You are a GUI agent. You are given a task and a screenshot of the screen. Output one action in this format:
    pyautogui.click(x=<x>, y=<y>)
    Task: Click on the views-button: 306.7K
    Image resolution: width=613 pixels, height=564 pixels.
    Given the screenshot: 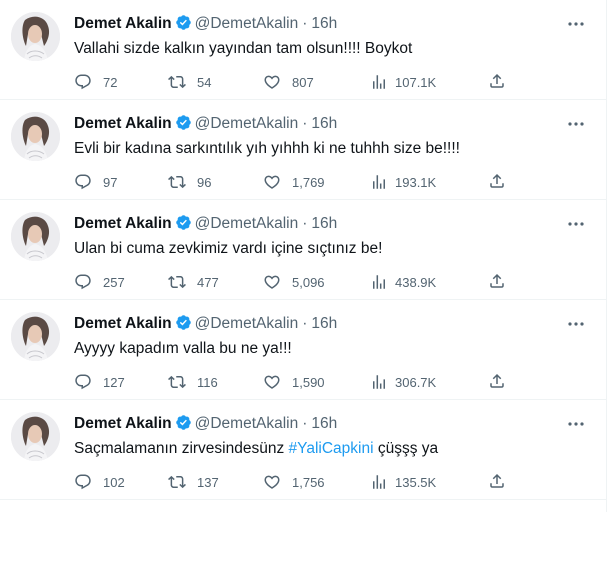 What is the action you would take?
    pyautogui.click(x=403, y=382)
    